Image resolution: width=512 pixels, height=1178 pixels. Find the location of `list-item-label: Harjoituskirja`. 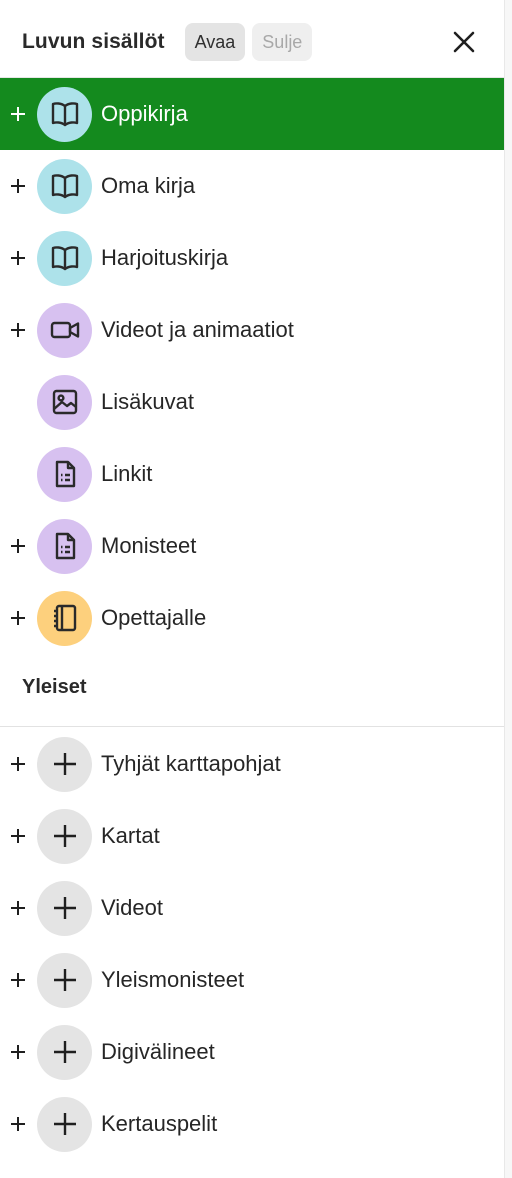

list-item-label: Harjoituskirja is located at coordinates (165, 257).